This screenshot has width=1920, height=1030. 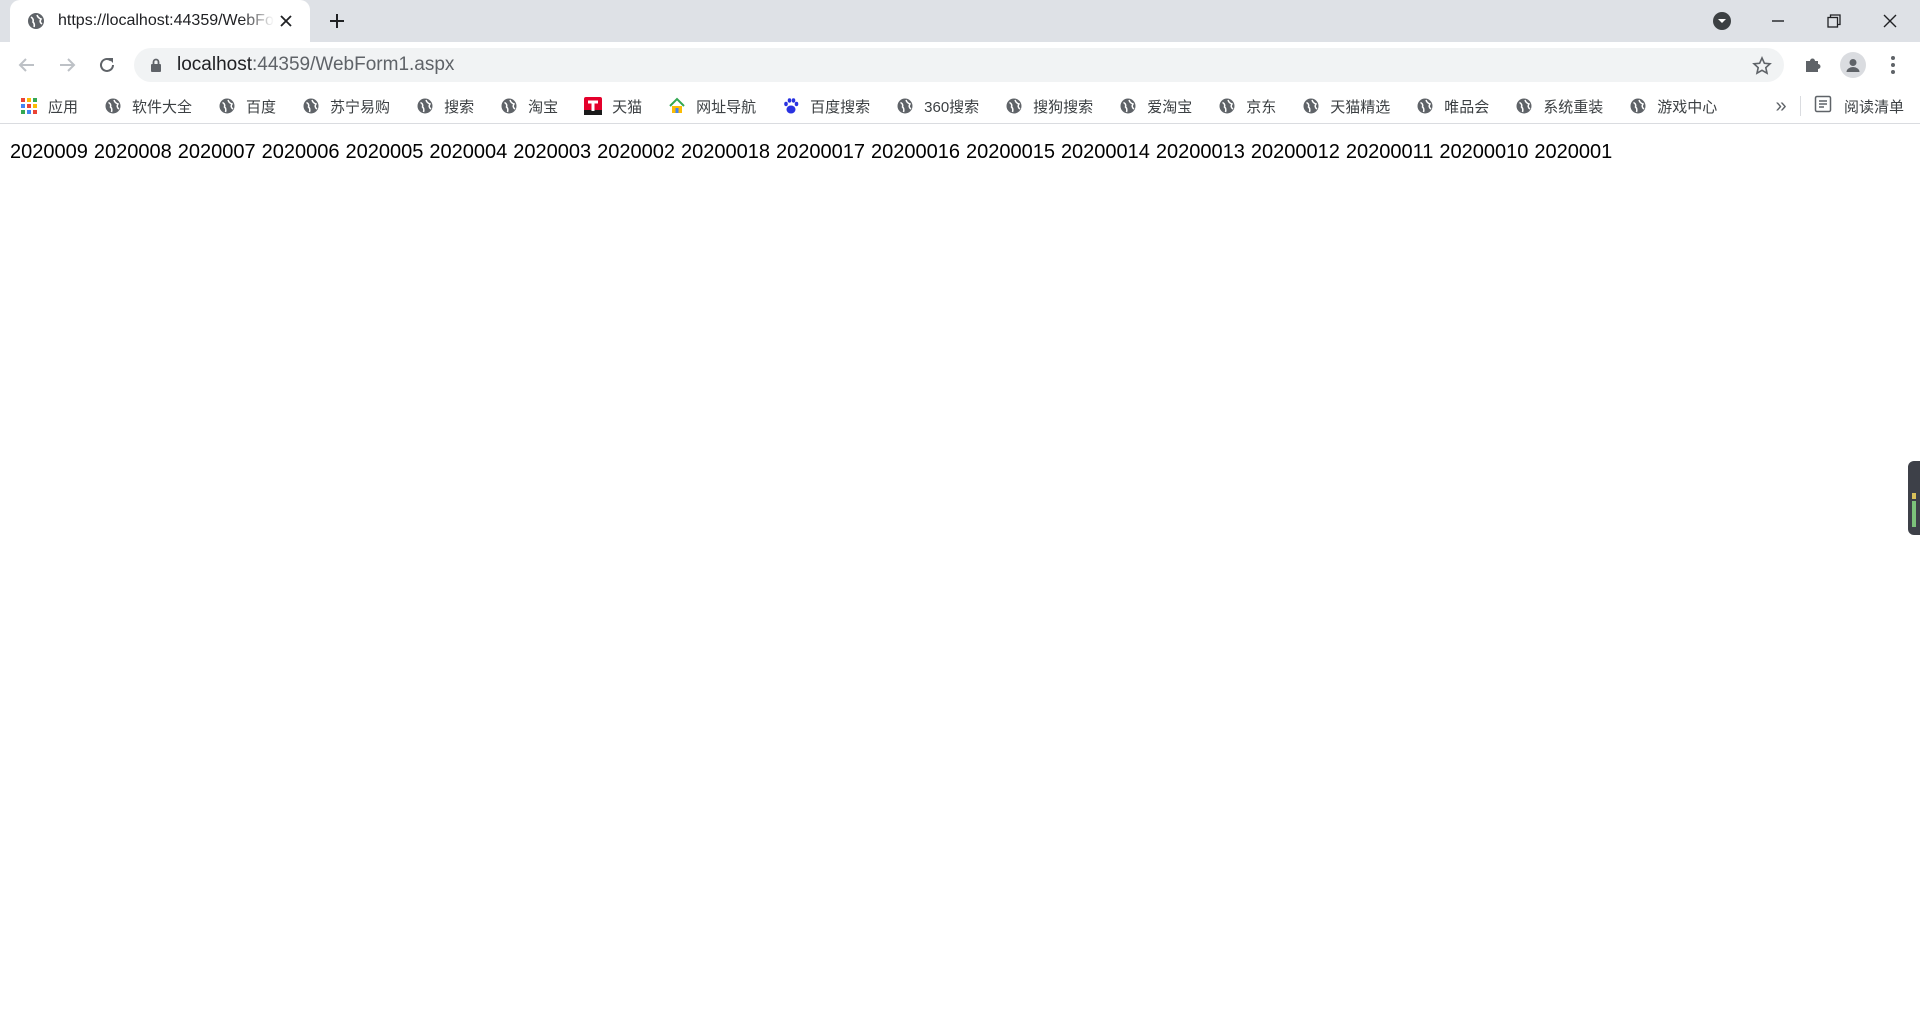 I want to click on lock-icon, so click(x=156, y=67).